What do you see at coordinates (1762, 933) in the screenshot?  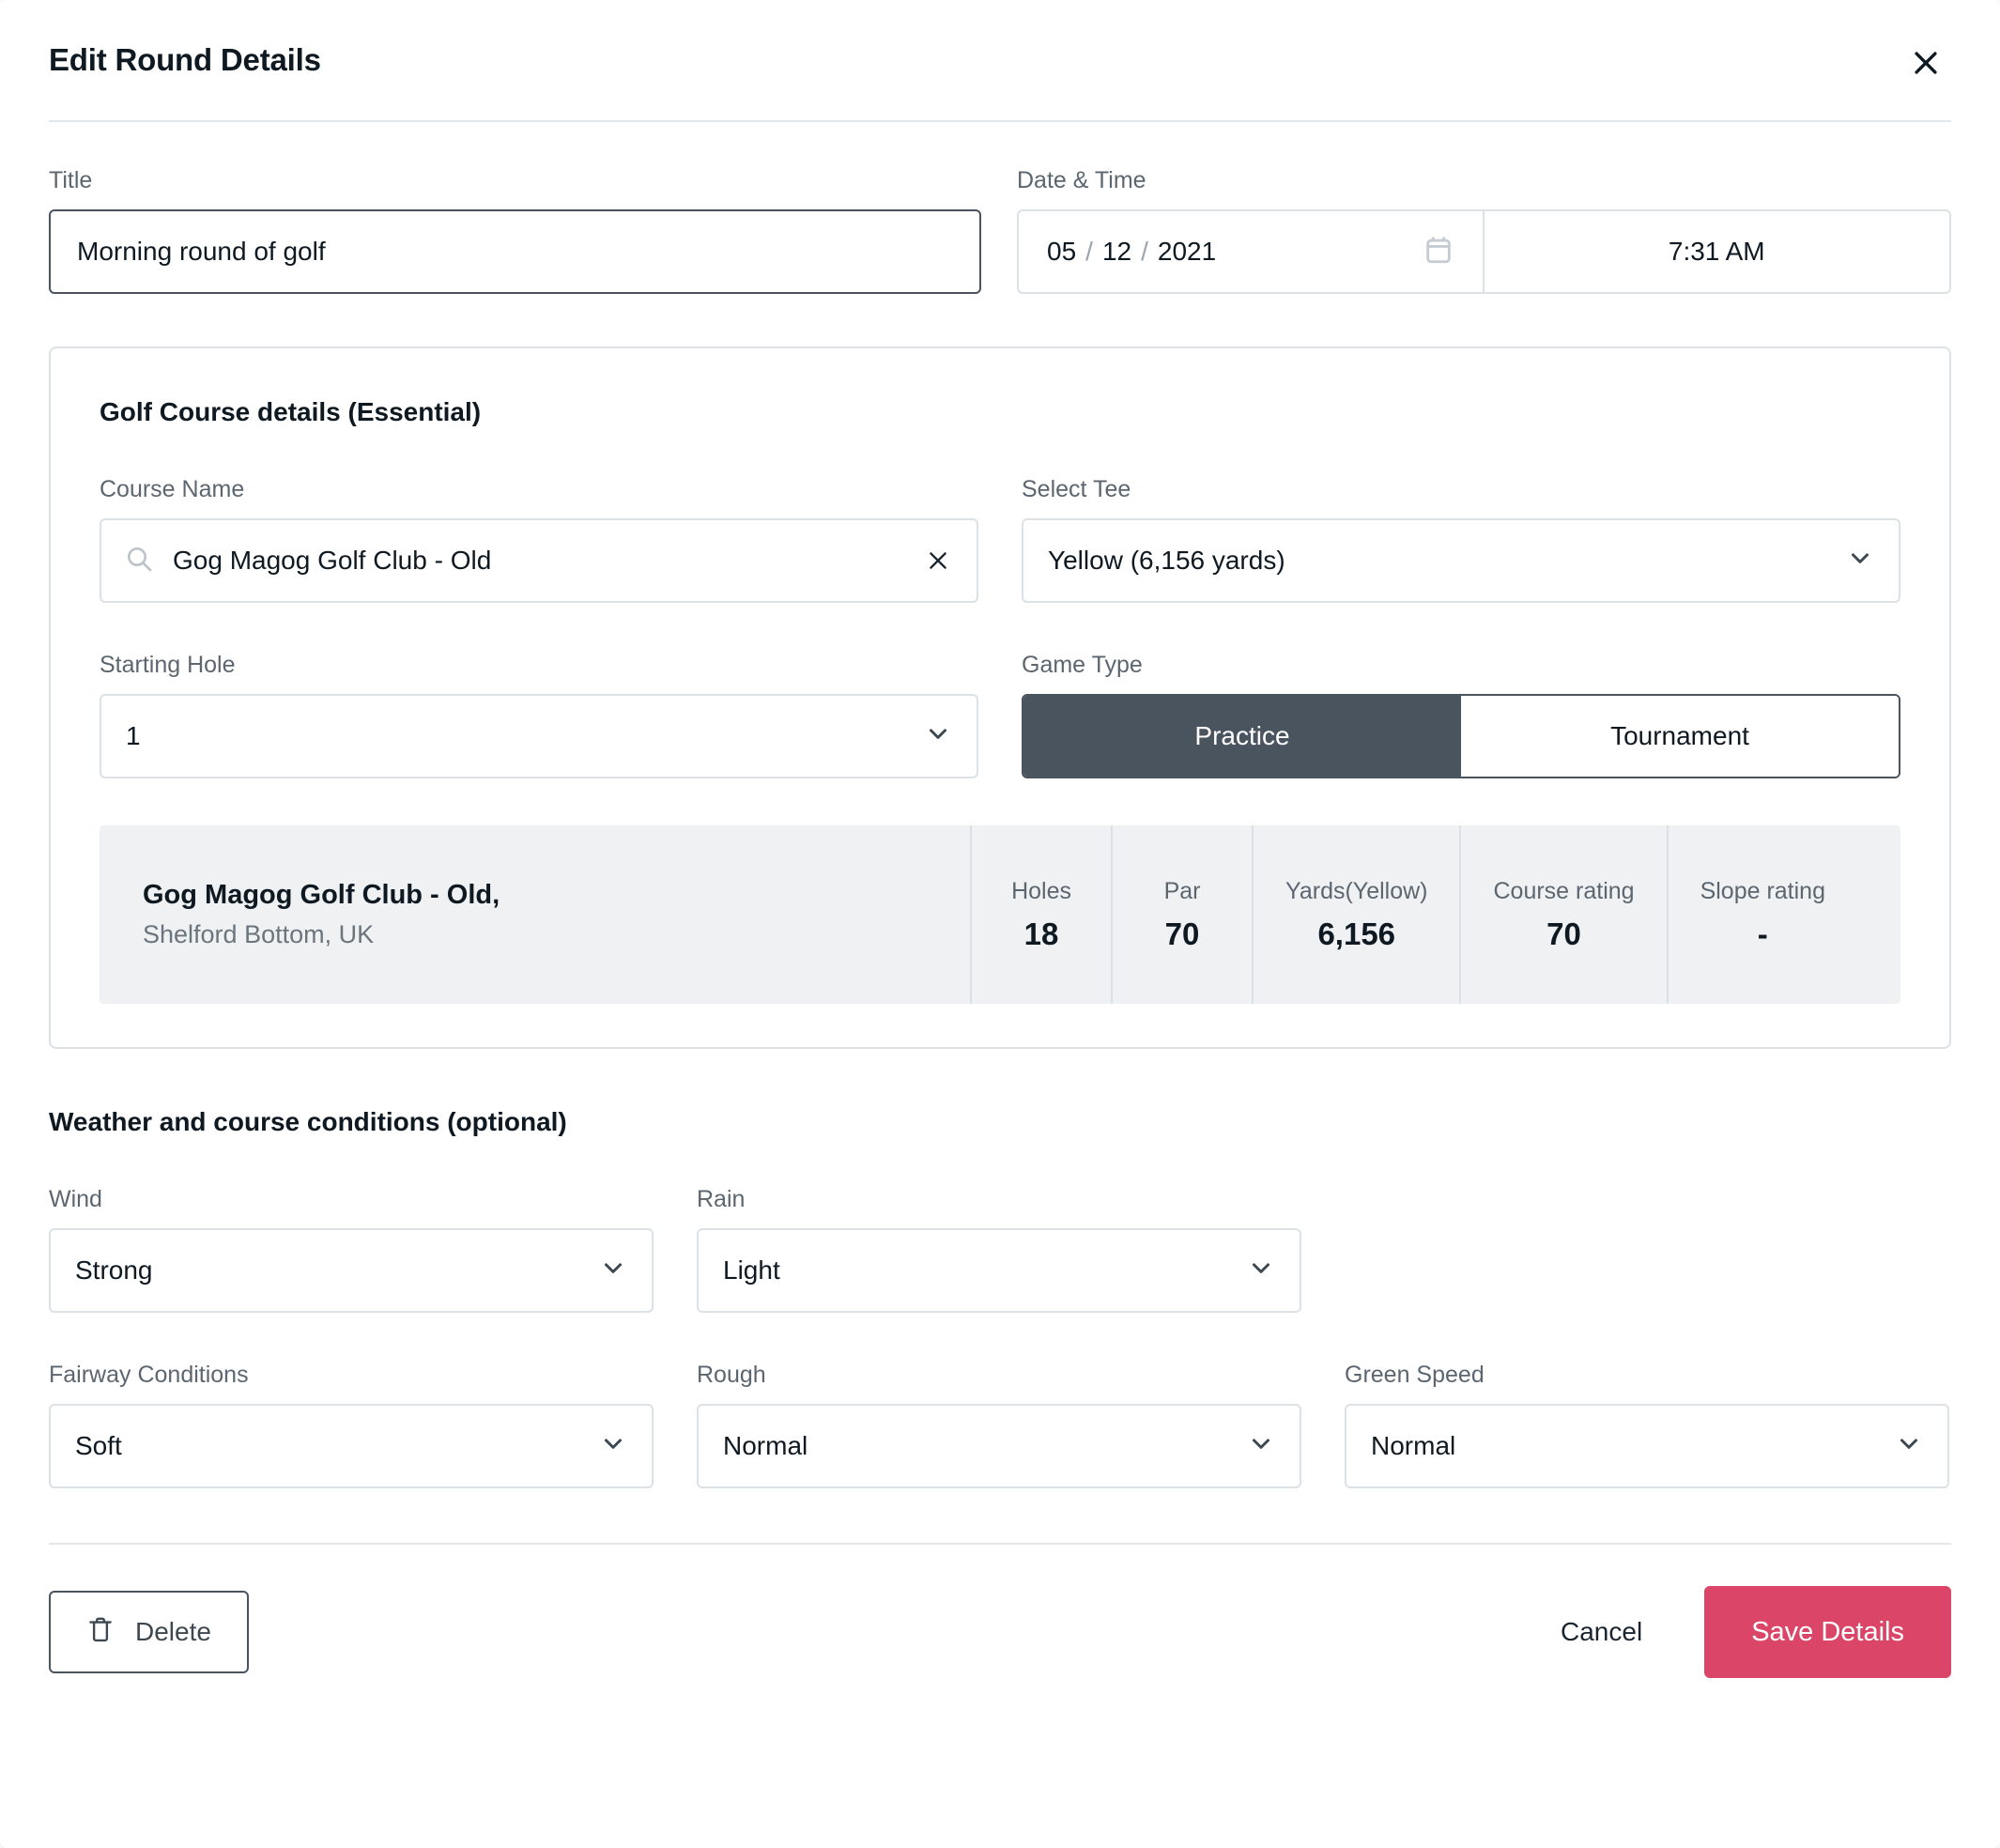 I see `stat-value: -` at bounding box center [1762, 933].